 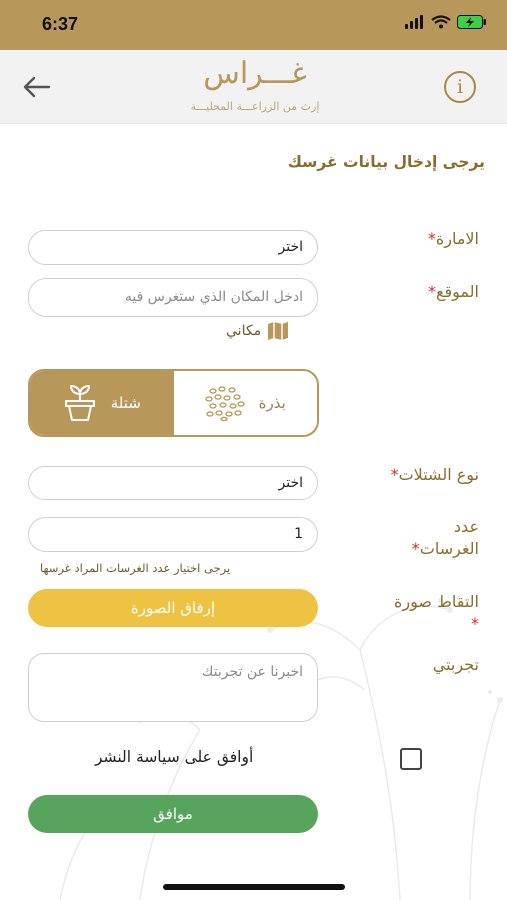 What do you see at coordinates (173, 483) in the screenshot?
I see `seedling-type-select: اختر` at bounding box center [173, 483].